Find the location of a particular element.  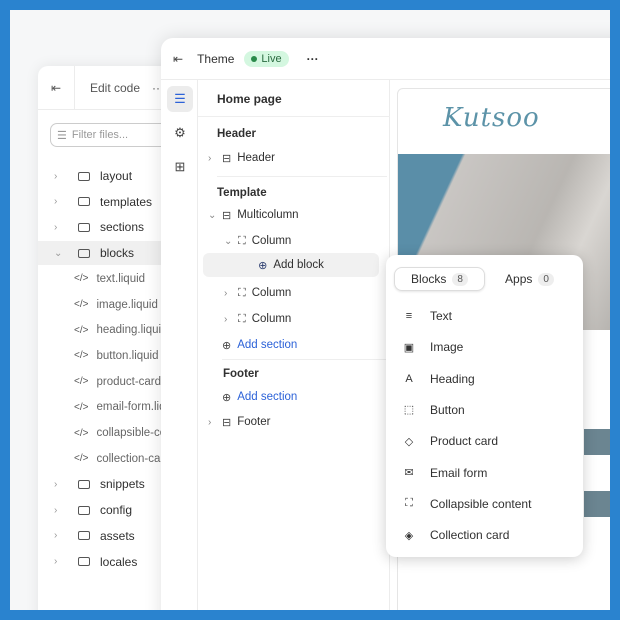

folder-label: templates is located at coordinates (126, 201).